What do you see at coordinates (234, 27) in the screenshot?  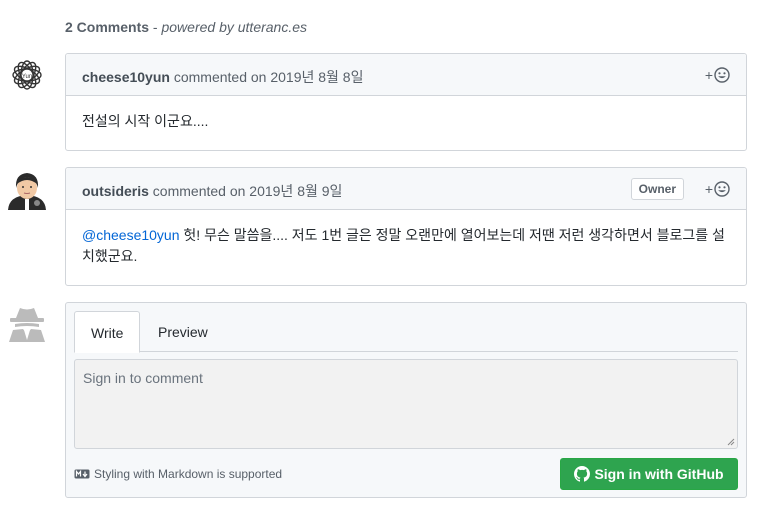 I see `powered-by: powered by utteranc.es` at bounding box center [234, 27].